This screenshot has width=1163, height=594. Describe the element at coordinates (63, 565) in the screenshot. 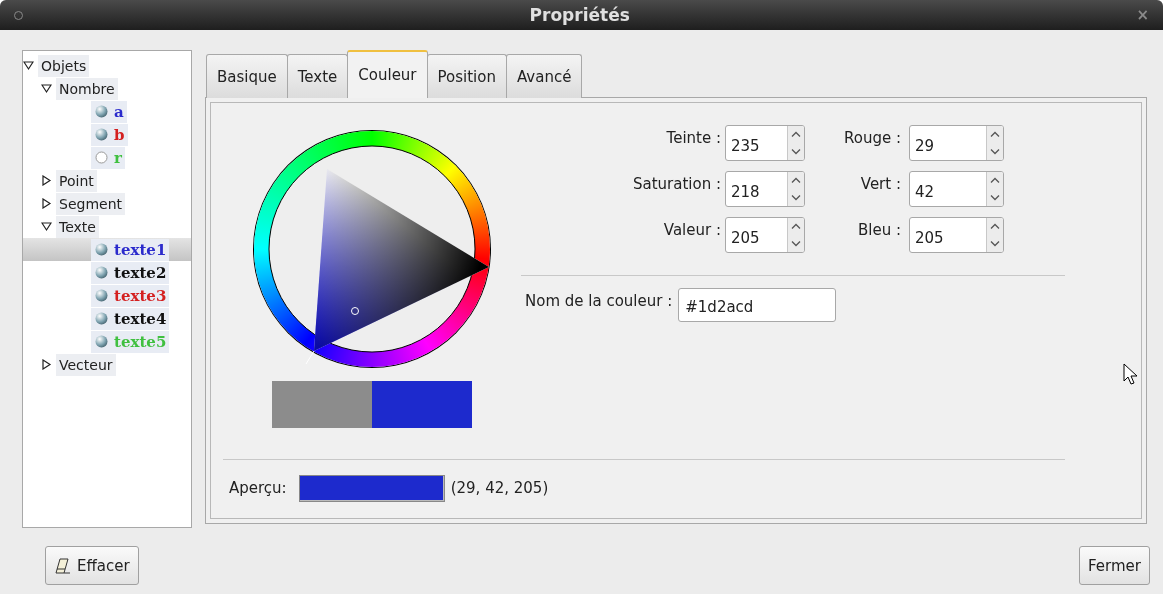

I see `eraser-icon` at that location.